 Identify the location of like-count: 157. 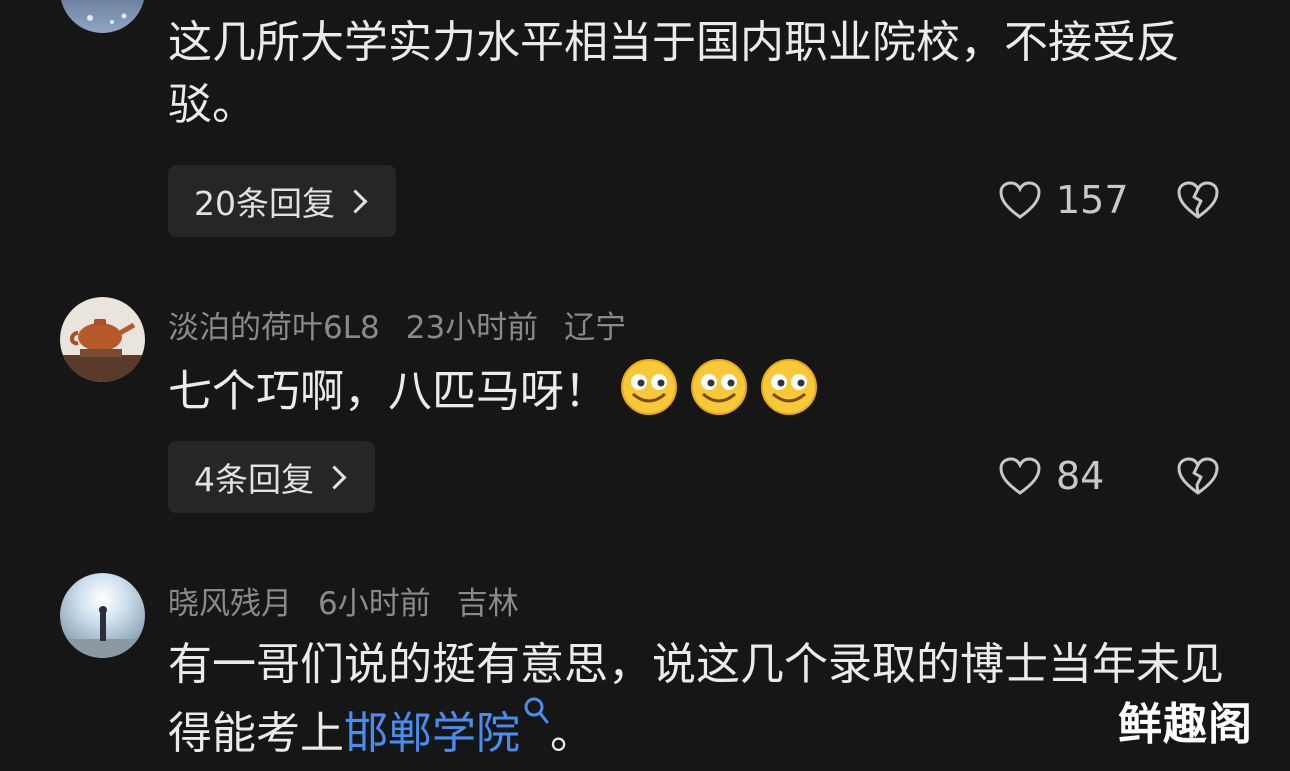
(1092, 200).